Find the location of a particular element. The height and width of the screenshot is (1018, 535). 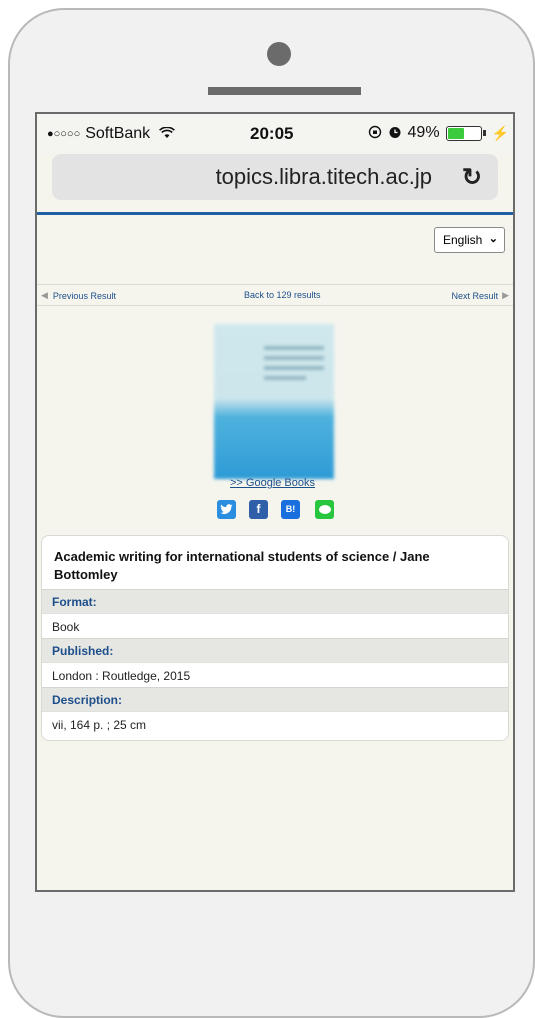

clock: 20:05 is located at coordinates (272, 133).